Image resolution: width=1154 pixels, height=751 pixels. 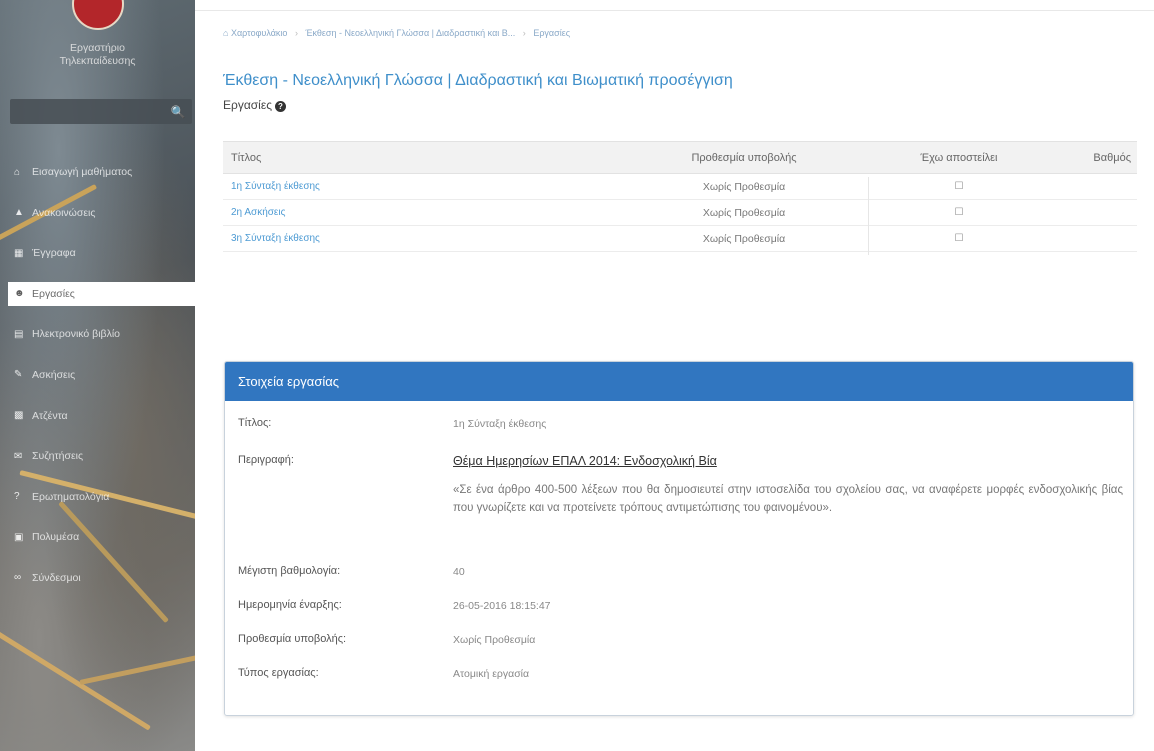 I want to click on deadline-value: Χωρίς Προθεσμία, so click(x=494, y=640).